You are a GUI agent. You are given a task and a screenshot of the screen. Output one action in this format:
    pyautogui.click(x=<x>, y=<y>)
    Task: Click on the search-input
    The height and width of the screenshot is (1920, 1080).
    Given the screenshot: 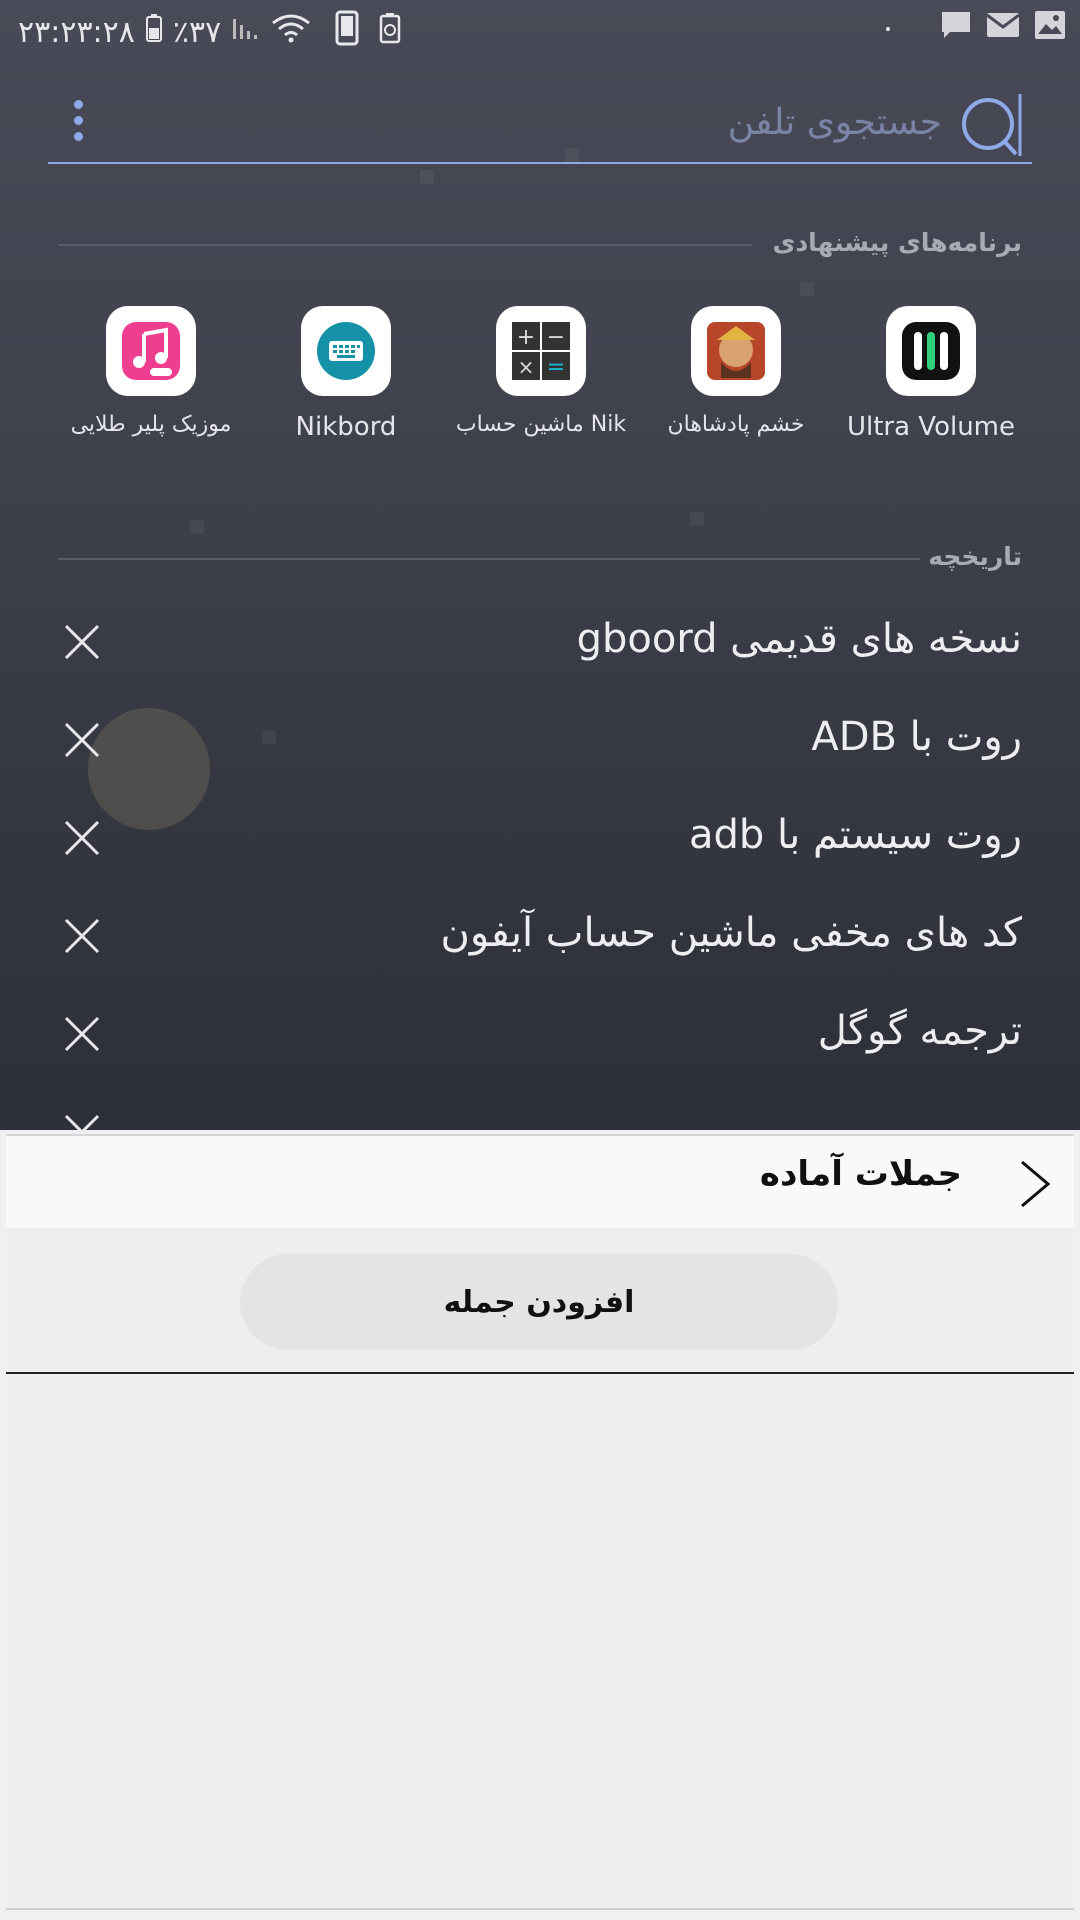 What is the action you would take?
    pyautogui.click(x=562, y=122)
    